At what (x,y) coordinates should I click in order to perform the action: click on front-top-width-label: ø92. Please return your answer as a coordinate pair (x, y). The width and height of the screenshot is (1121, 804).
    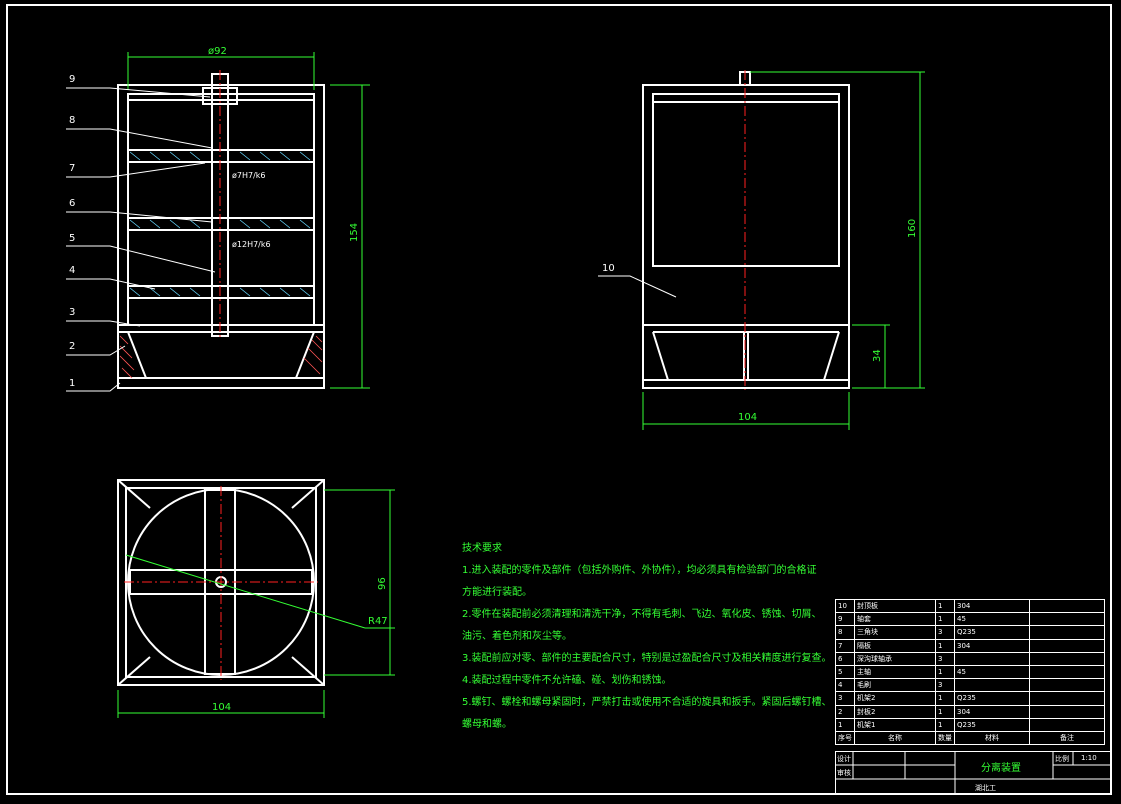
    Looking at the image, I should click on (217, 51).